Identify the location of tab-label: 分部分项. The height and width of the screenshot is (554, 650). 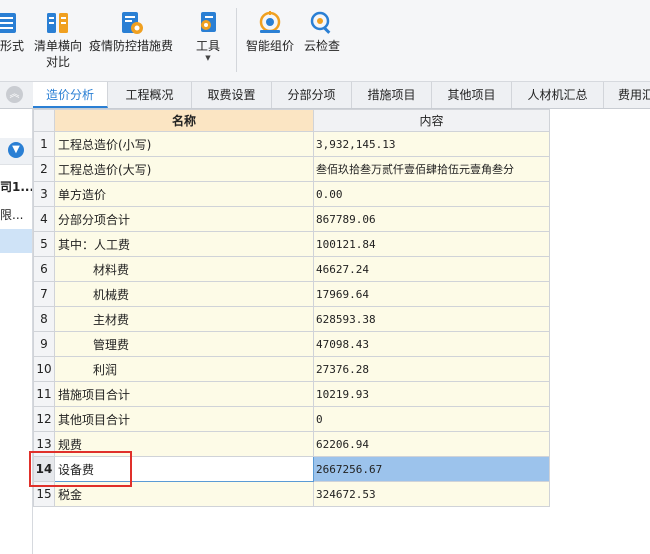
(311, 95).